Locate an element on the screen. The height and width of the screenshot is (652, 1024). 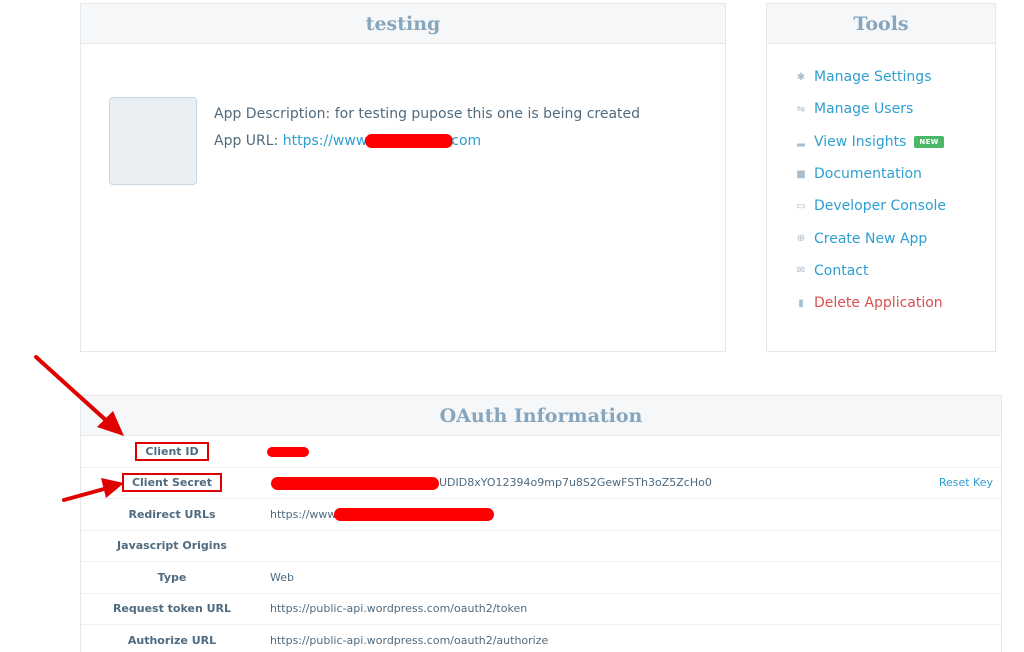
annotation-arrows is located at coordinates (79, 428).